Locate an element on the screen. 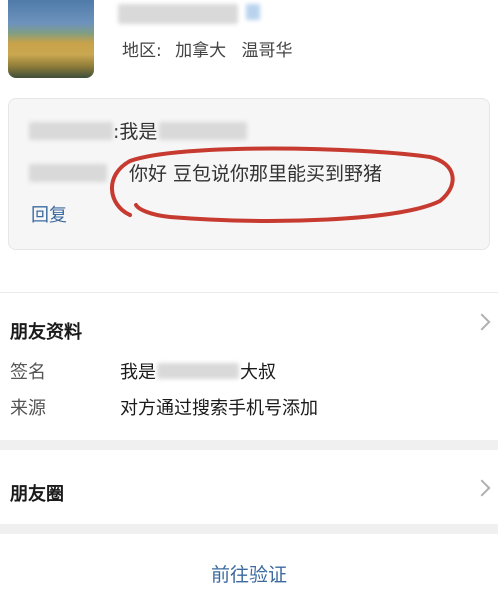 The height and width of the screenshot is (603, 498). chevron-right-icon is located at coordinates (482, 322).